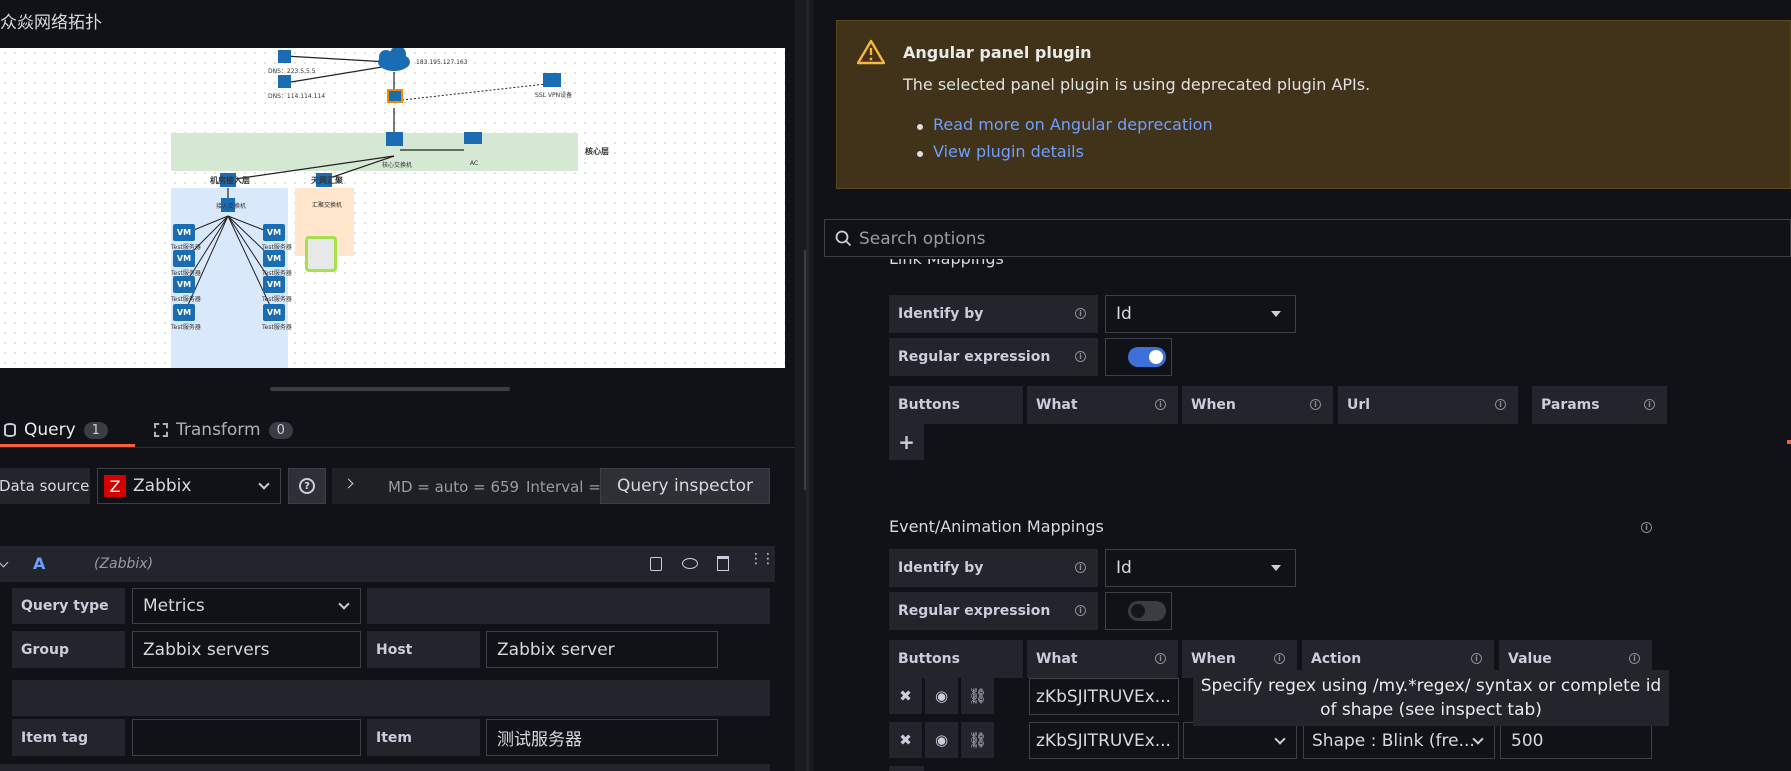  What do you see at coordinates (922, 239) in the screenshot?
I see `search-placeholder: Search options` at bounding box center [922, 239].